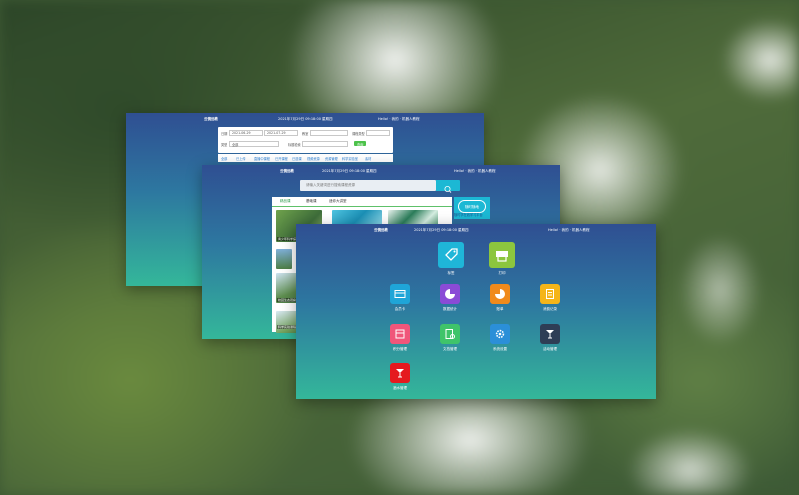 The height and width of the screenshot is (495, 799). What do you see at coordinates (451, 255) in the screenshot?
I see `tag-icon` at bounding box center [451, 255].